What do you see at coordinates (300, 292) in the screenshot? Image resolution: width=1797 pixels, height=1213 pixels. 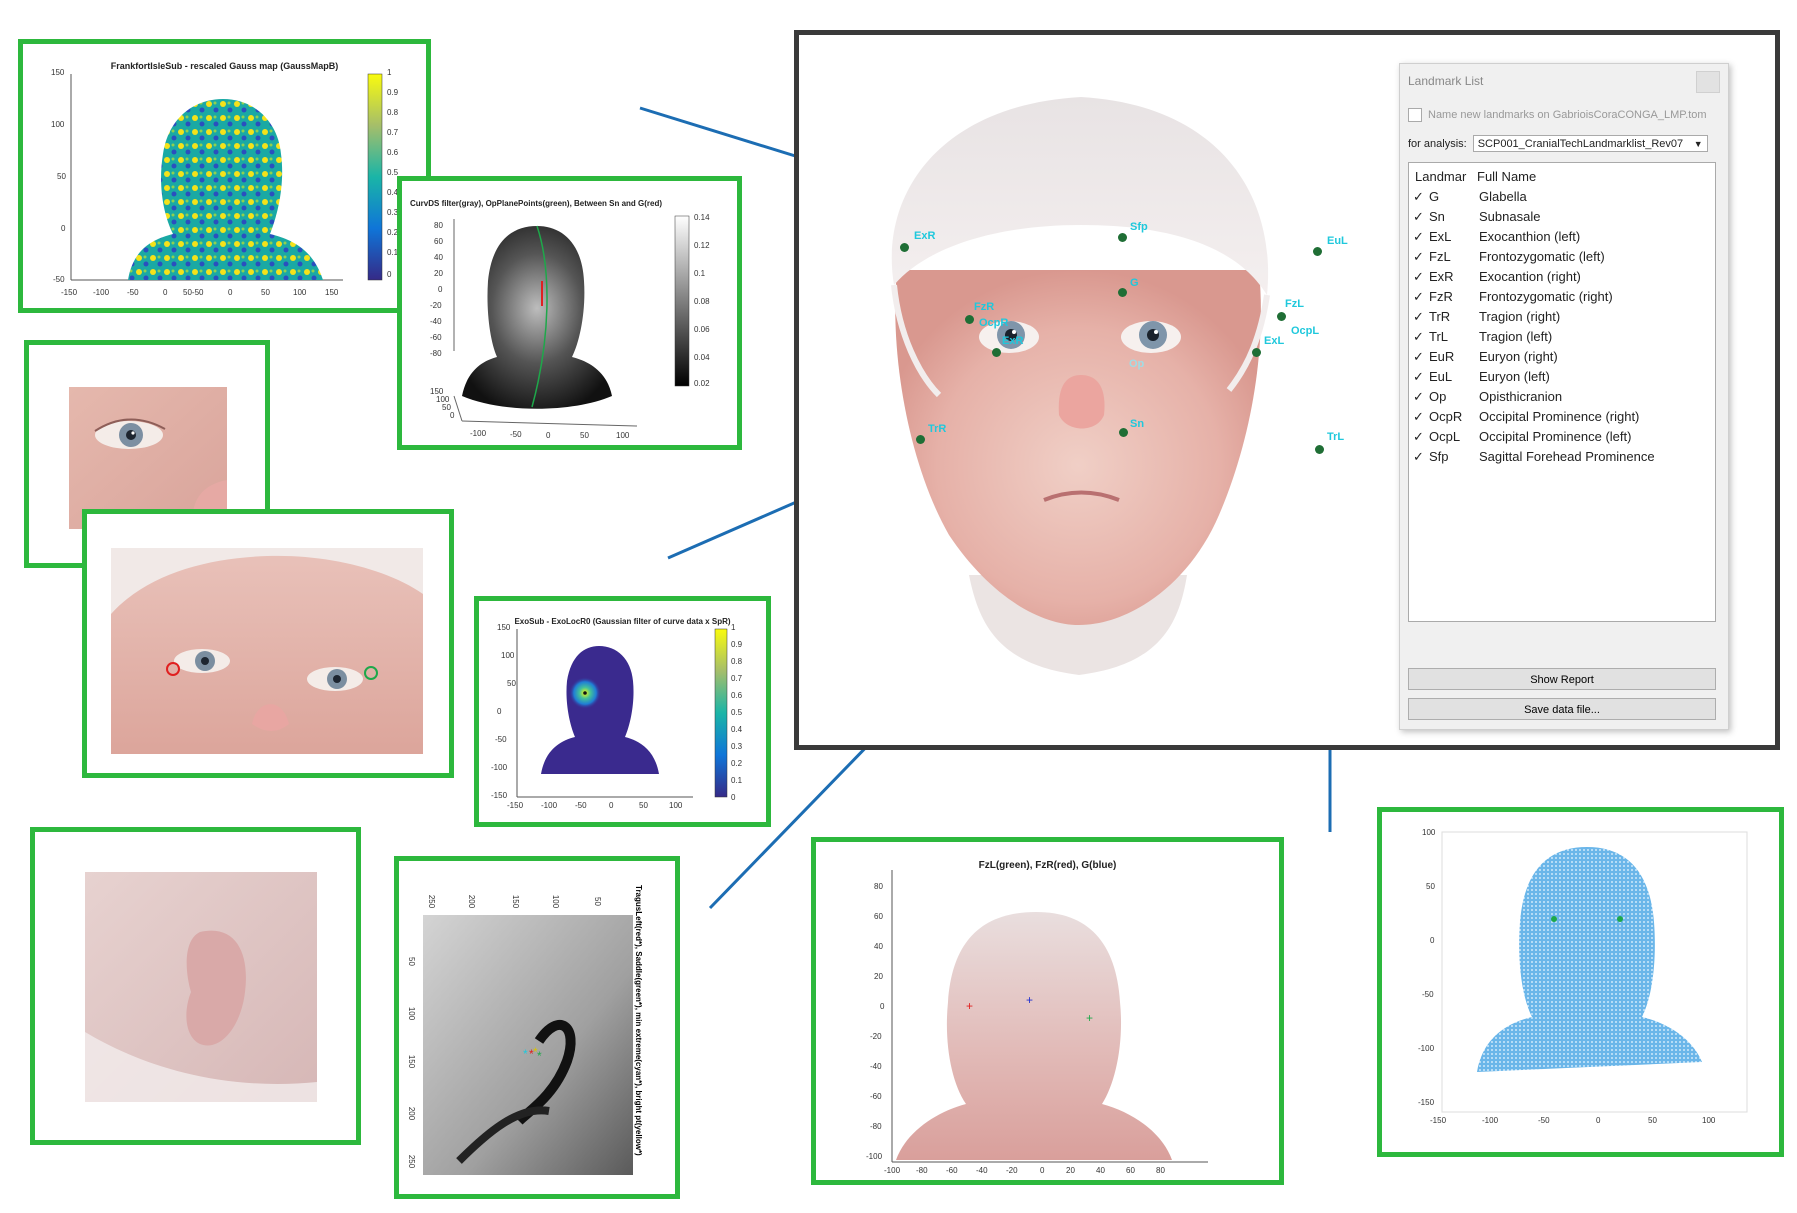 I see `gauss-xtick: 100` at bounding box center [300, 292].